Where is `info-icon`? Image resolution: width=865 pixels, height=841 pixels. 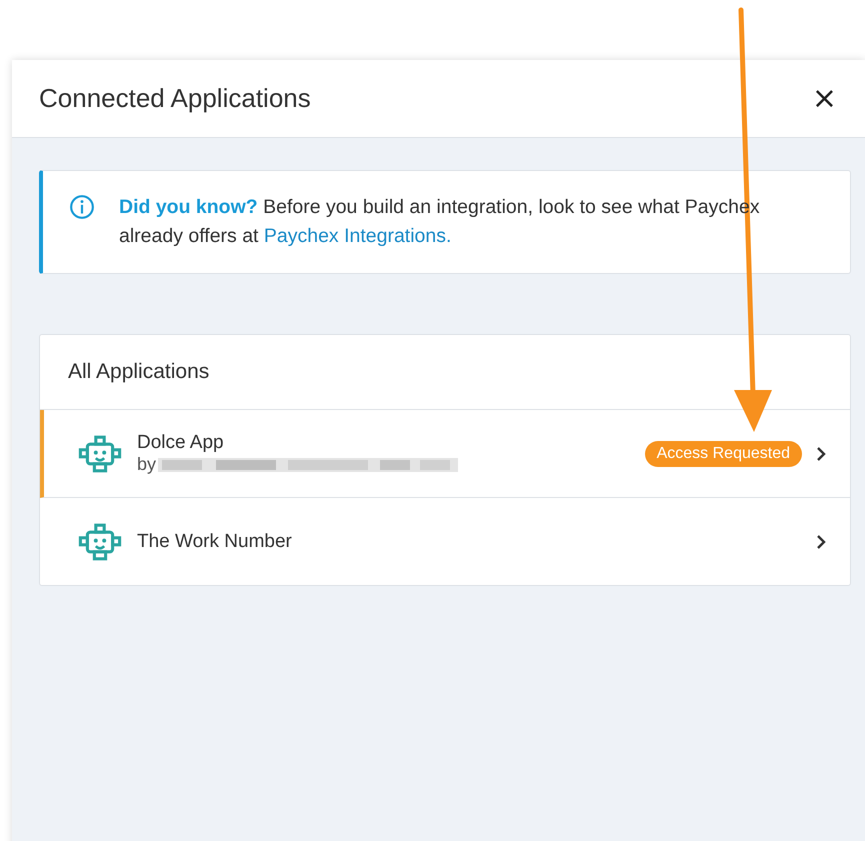
info-icon is located at coordinates (82, 207).